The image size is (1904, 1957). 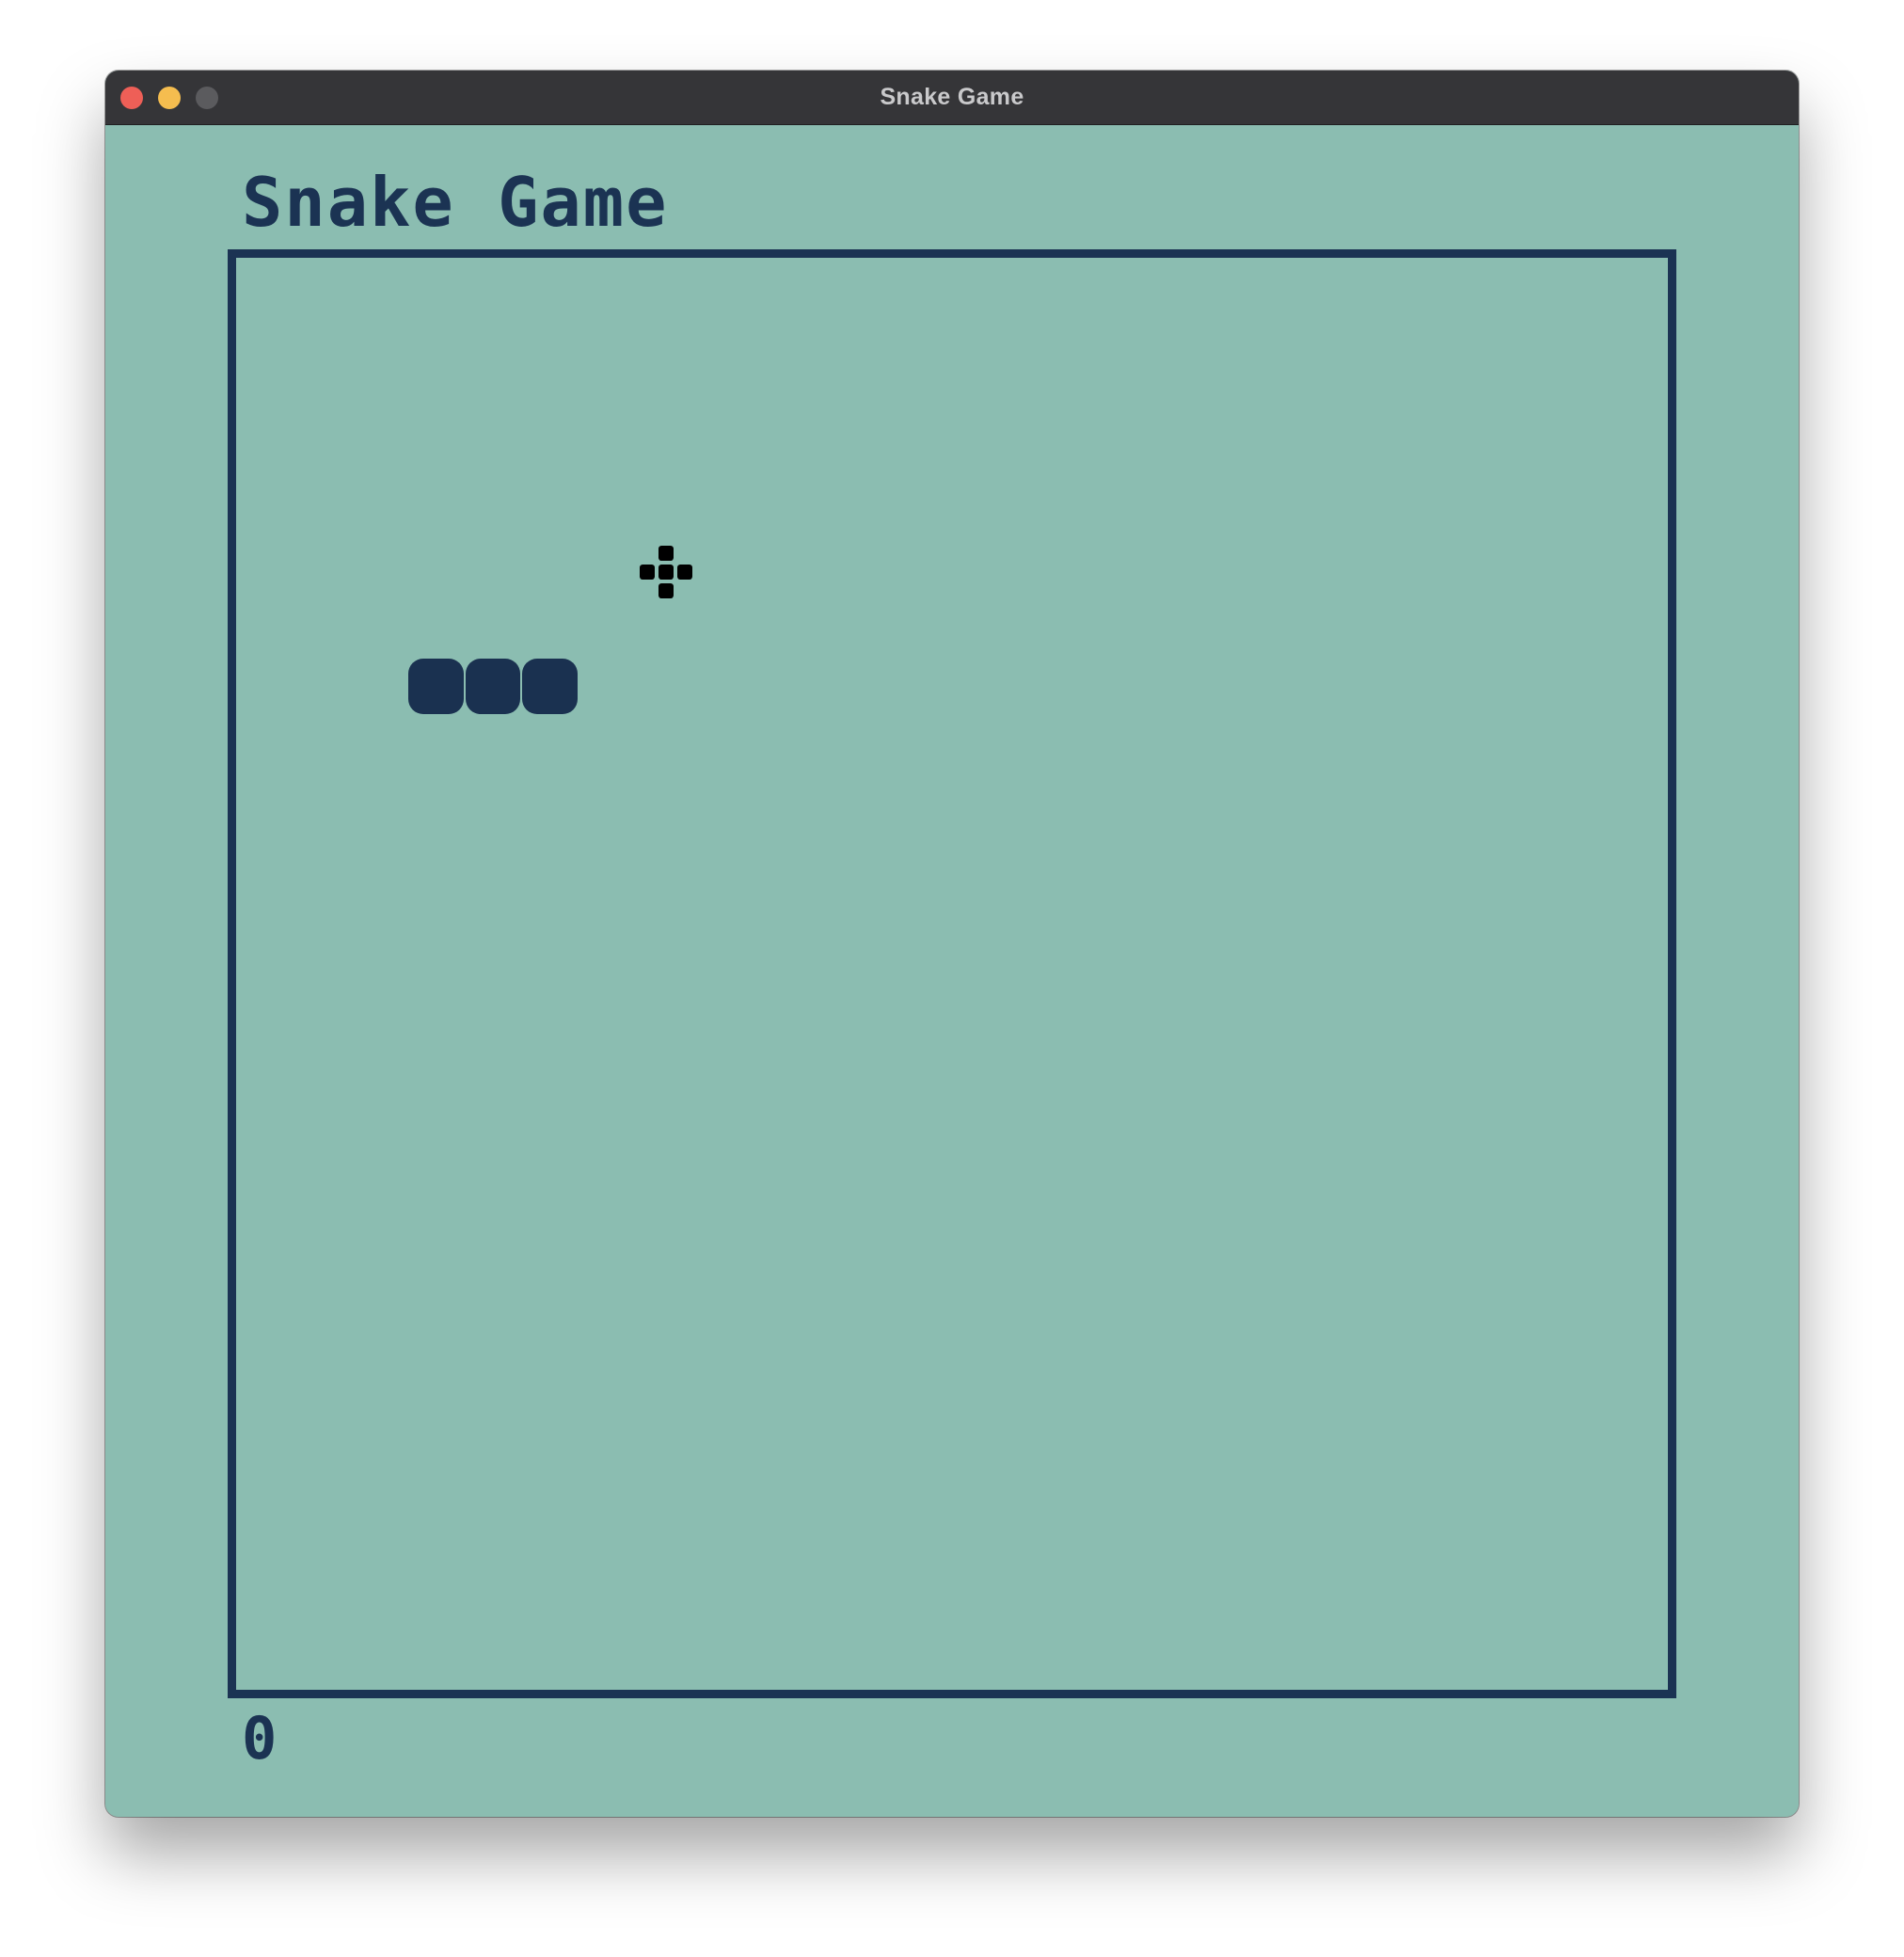 What do you see at coordinates (455, 202) in the screenshot?
I see `game-title: Snake Game` at bounding box center [455, 202].